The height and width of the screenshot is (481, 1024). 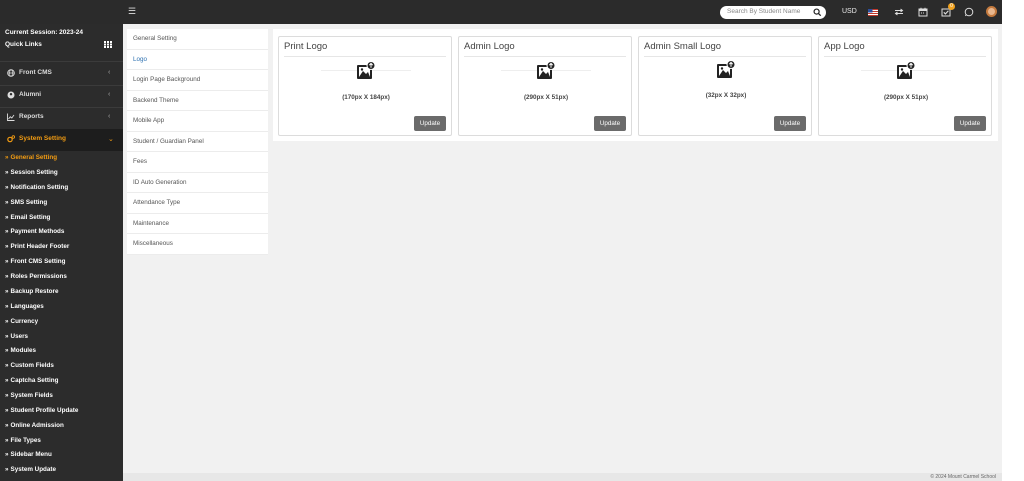 I want to click on globe-icon, so click(x=11, y=73).